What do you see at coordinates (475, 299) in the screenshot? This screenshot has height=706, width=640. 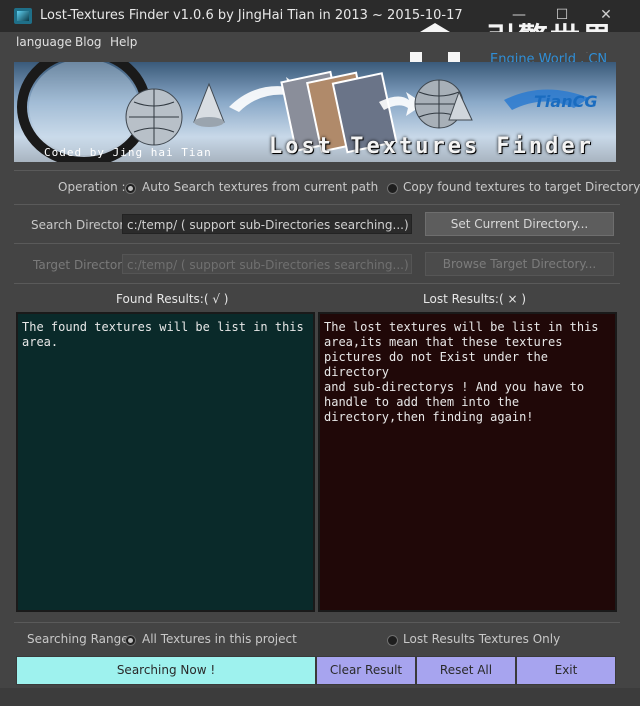 I see `lost-results-header: Lost Results:( × )` at bounding box center [475, 299].